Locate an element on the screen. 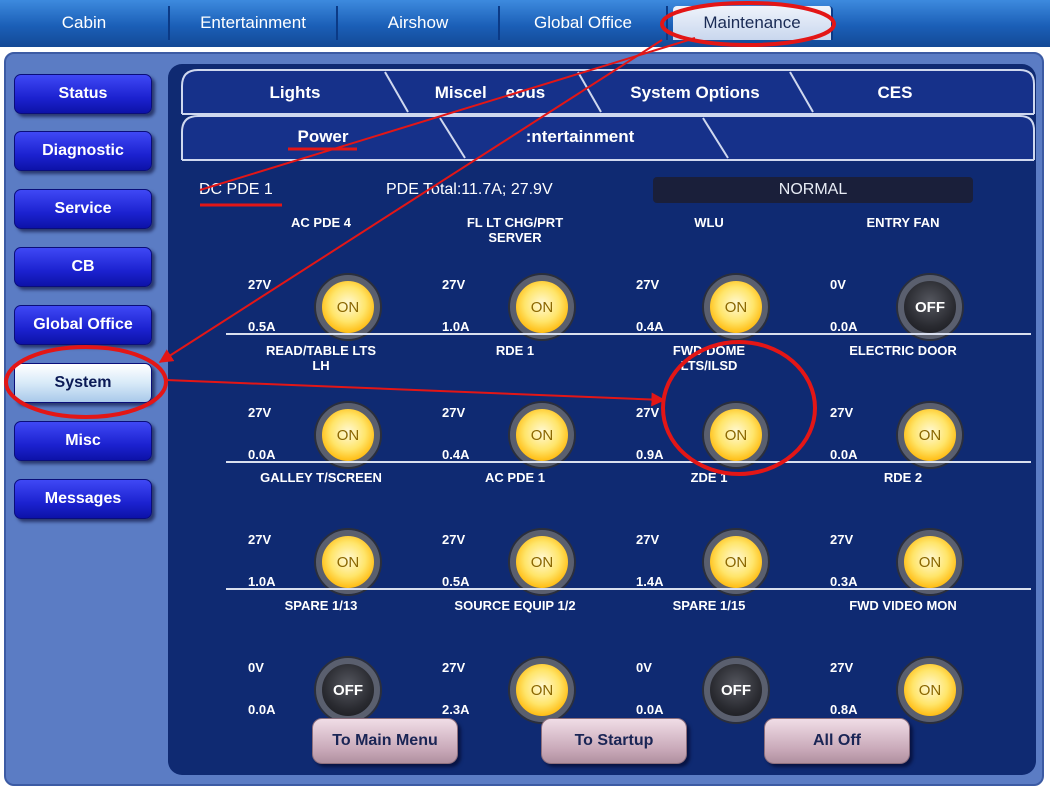 The width and height of the screenshot is (1050, 789). channel-label: FWD VIDEO MON is located at coordinates (903, 605).